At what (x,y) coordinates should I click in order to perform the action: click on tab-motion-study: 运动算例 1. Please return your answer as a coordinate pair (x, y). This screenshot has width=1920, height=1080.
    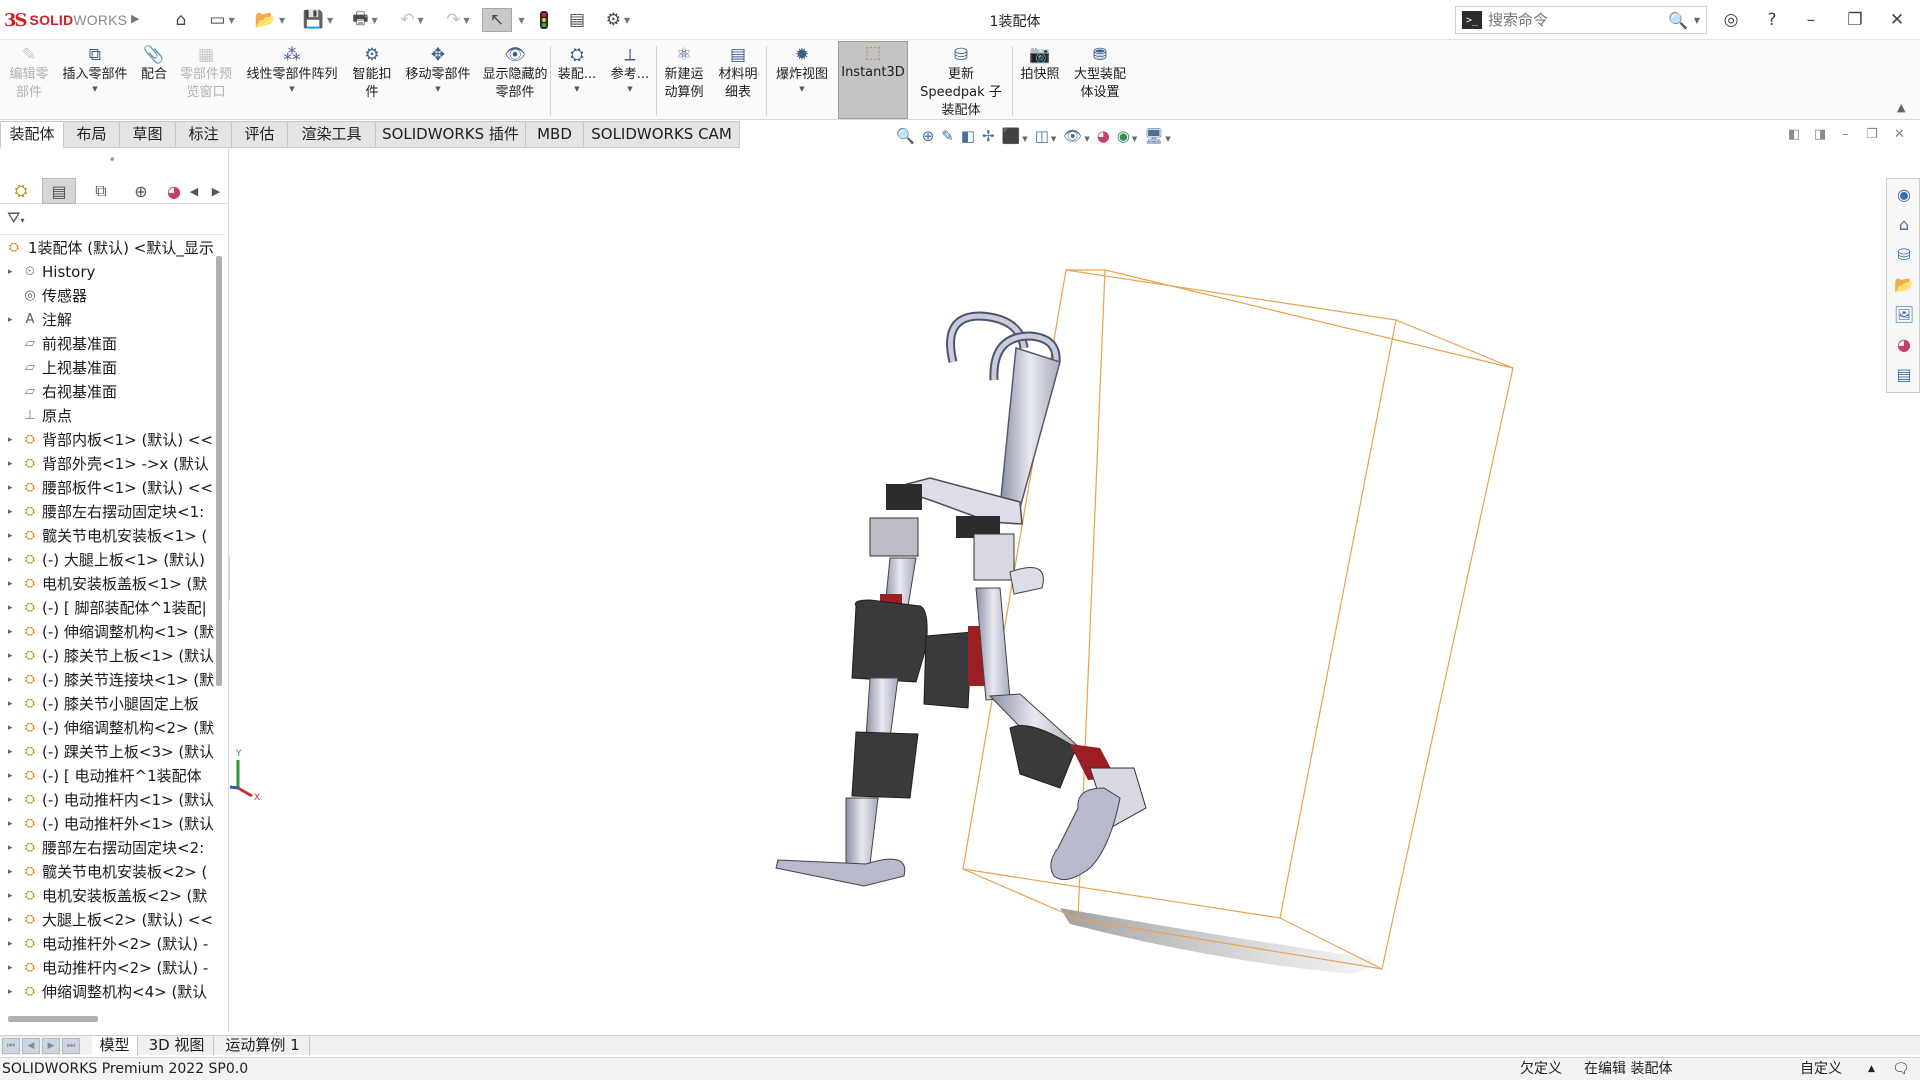
    Looking at the image, I should click on (263, 1046).